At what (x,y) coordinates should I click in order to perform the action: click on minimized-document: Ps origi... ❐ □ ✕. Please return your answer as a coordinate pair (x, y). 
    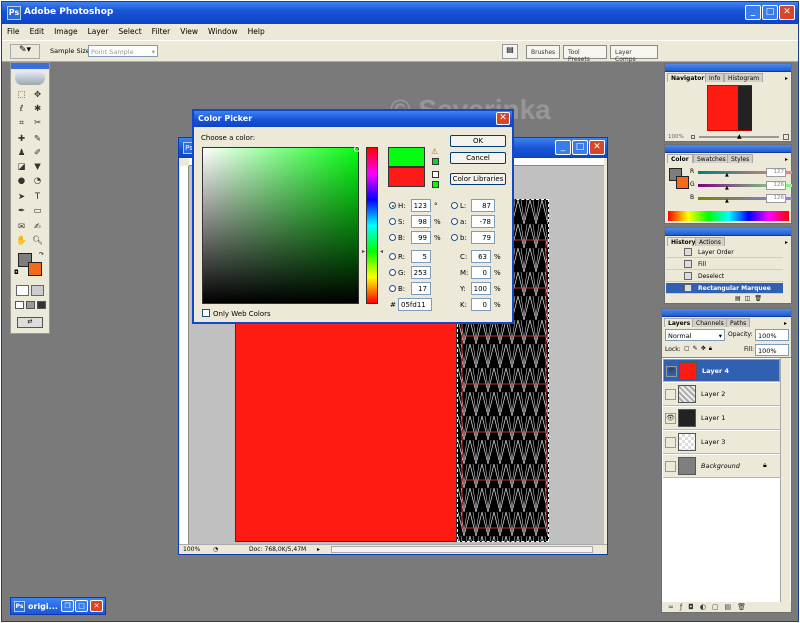
    Looking at the image, I should click on (58, 606).